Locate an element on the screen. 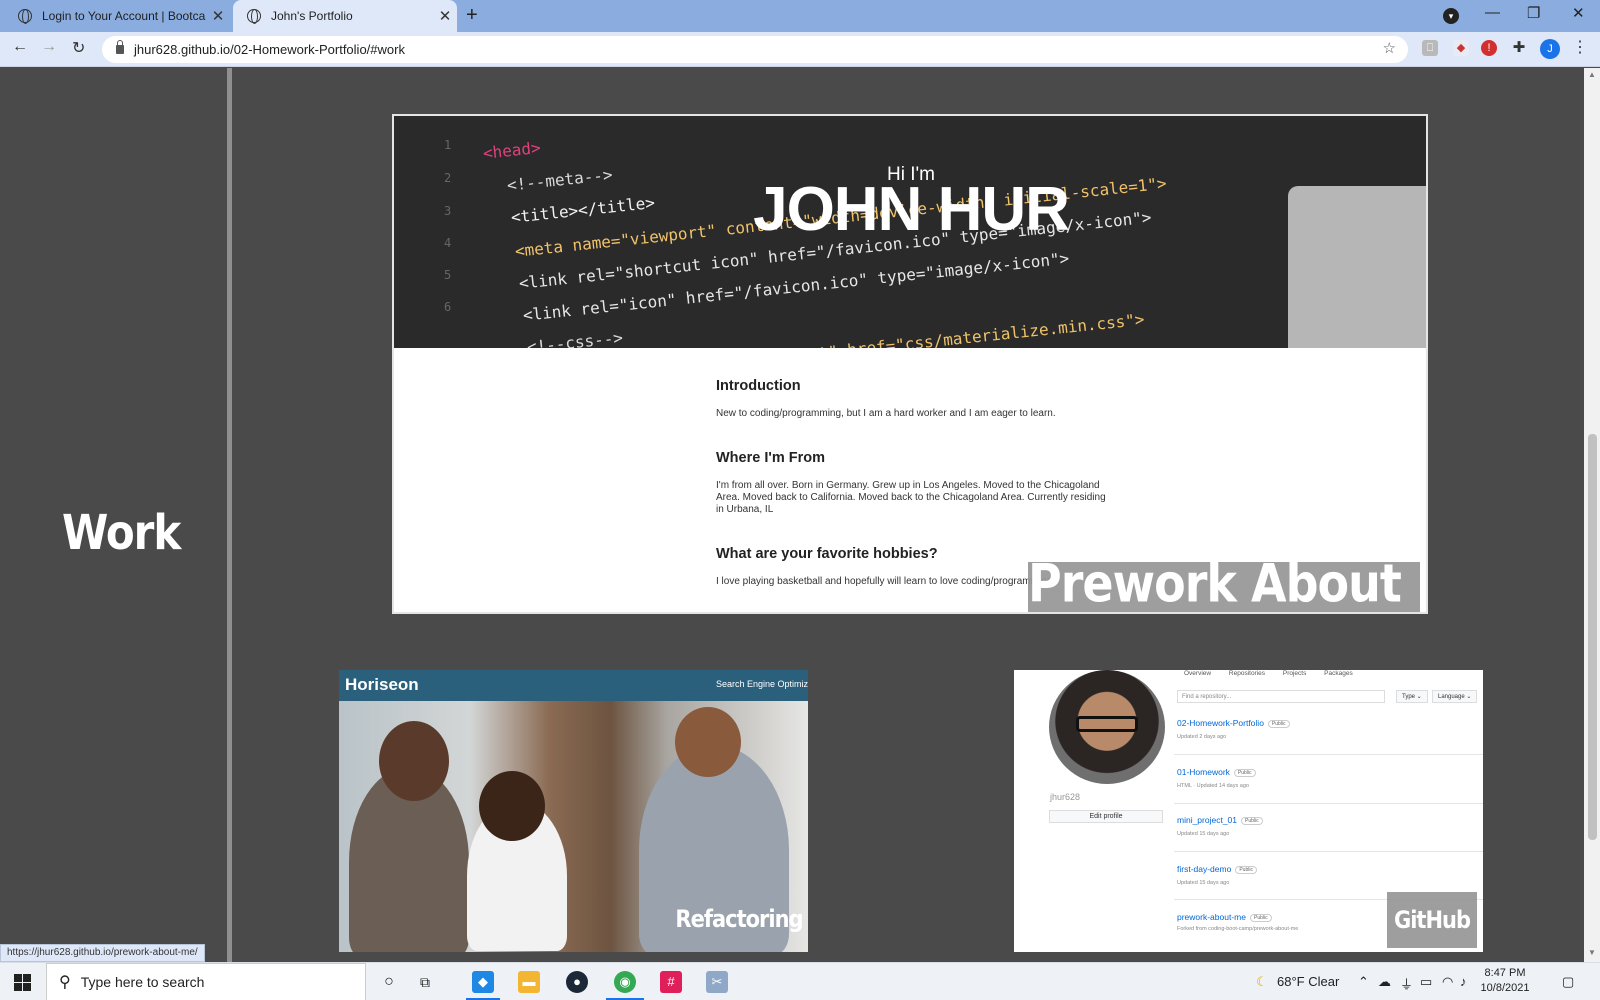  page-scrollbar: ▲ ▼ is located at coordinates (1592, 515).